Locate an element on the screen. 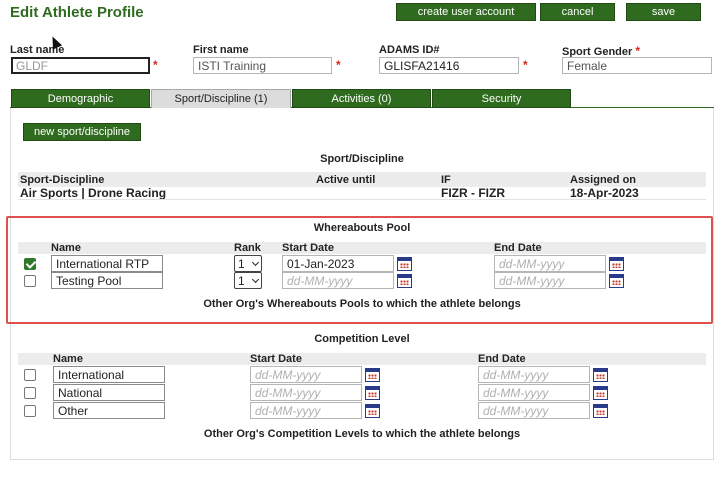 The width and height of the screenshot is (726, 483). if-col-header: IF is located at coordinates (446, 180).